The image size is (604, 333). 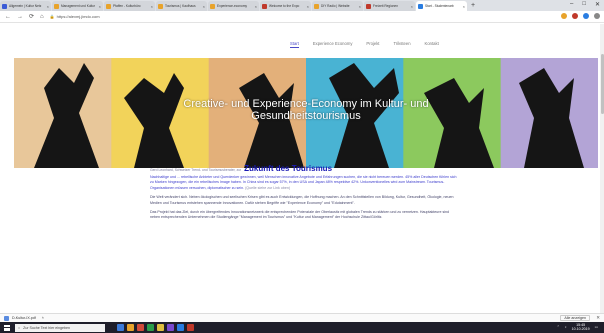 I want to click on search-icon: ○, so click(x=19, y=327).